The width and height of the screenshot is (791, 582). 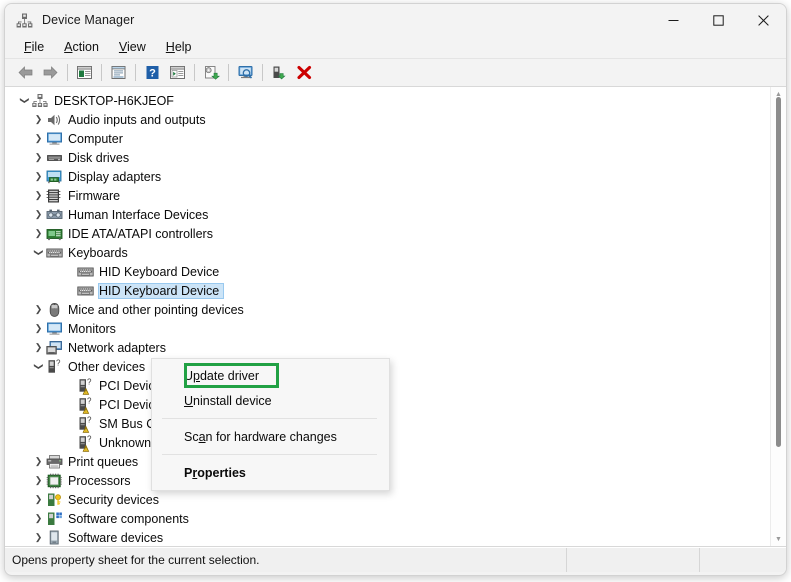 What do you see at coordinates (304, 72) in the screenshot?
I see `uninstall-device-button` at bounding box center [304, 72].